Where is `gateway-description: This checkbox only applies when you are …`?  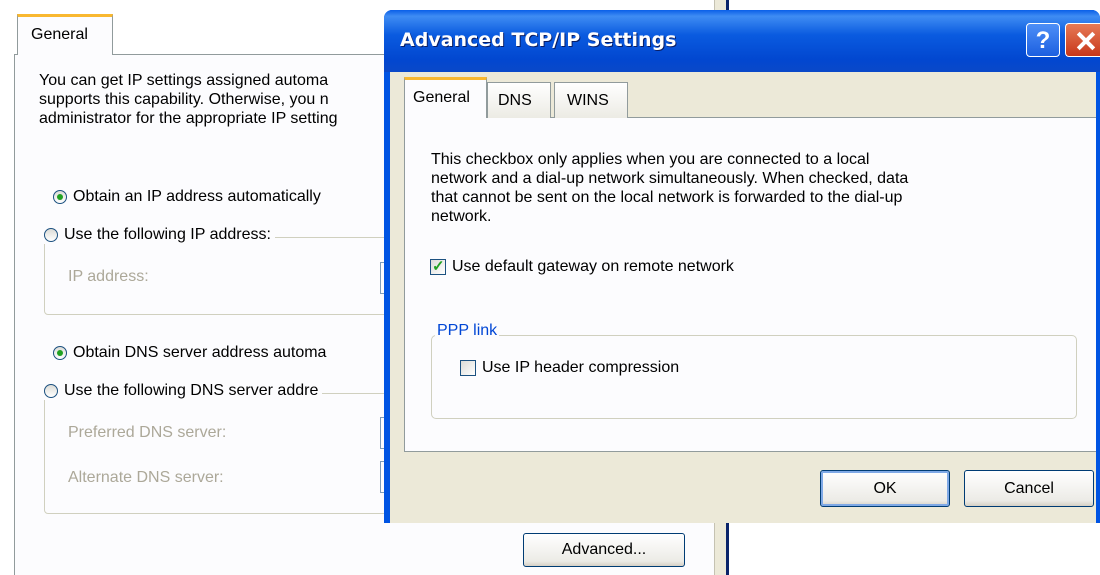
gateway-description: This checkbox only applies when you are … is located at coordinates (751, 188).